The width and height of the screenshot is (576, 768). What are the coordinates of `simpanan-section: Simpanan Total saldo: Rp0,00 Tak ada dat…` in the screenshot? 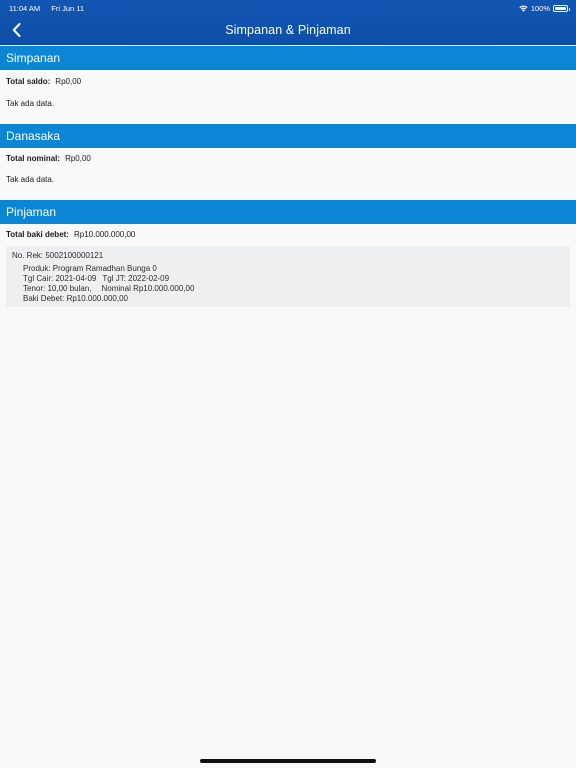 It's located at (288, 80).